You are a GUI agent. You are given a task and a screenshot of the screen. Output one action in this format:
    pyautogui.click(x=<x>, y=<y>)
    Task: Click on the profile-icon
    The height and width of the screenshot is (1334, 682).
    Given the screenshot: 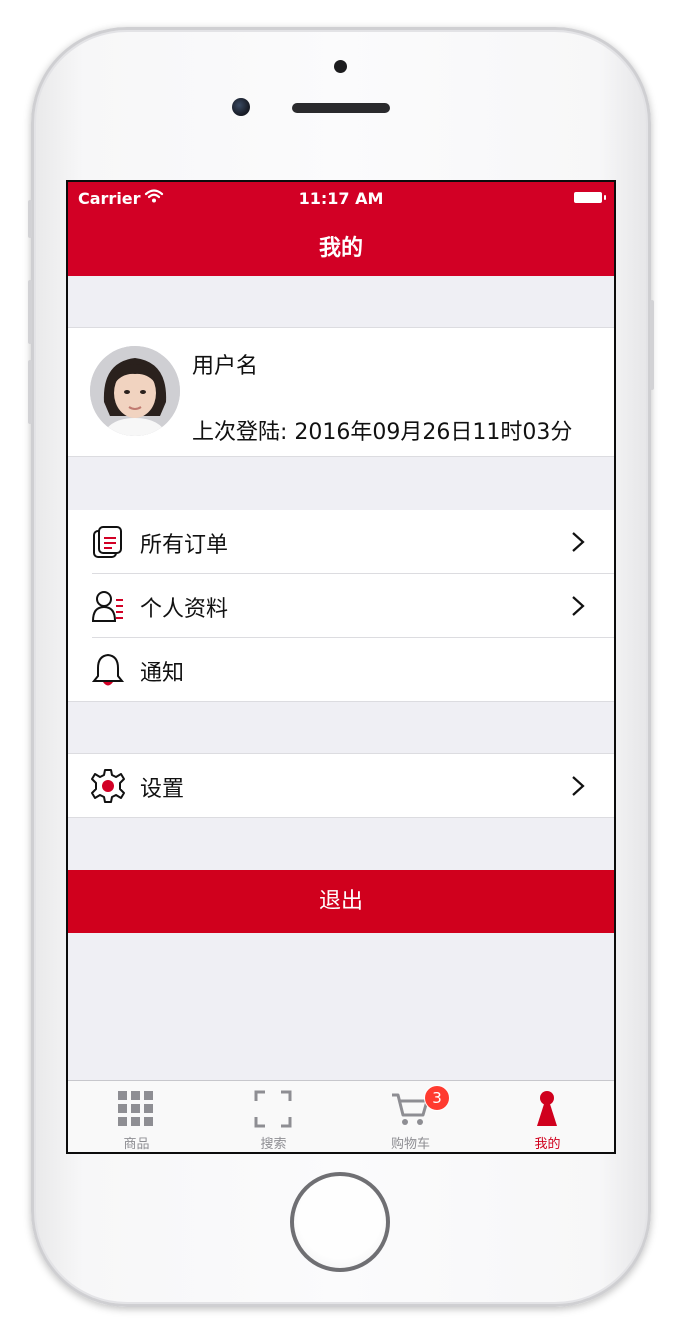 What is the action you would take?
    pyautogui.click(x=107, y=606)
    